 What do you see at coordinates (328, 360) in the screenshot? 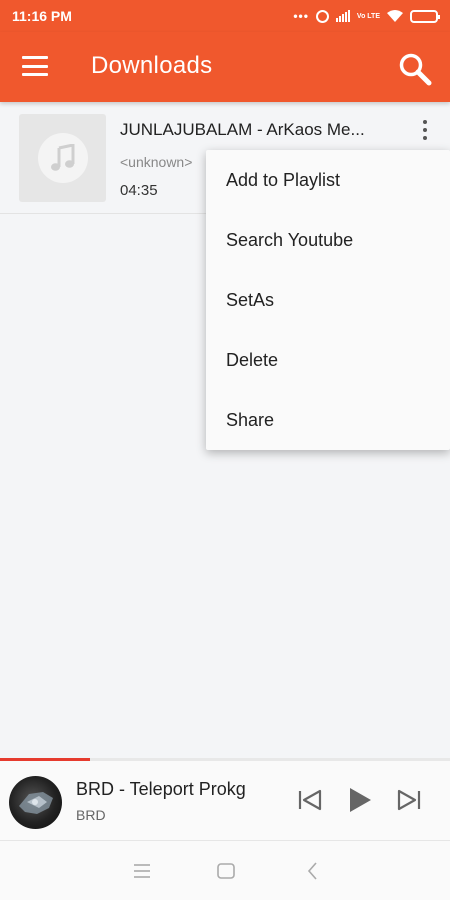
I see `menu-item-delete: Delete` at bounding box center [328, 360].